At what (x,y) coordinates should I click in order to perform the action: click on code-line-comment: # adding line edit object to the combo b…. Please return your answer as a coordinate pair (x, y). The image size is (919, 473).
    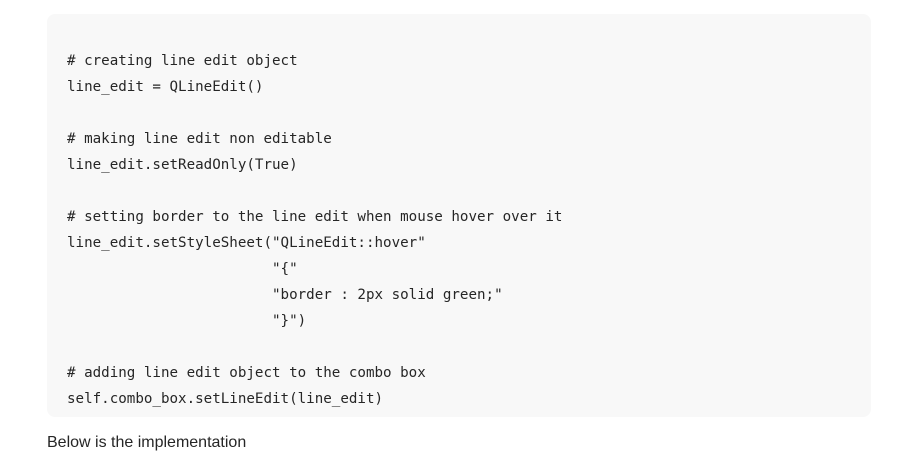
    Looking at the image, I should click on (246, 373).